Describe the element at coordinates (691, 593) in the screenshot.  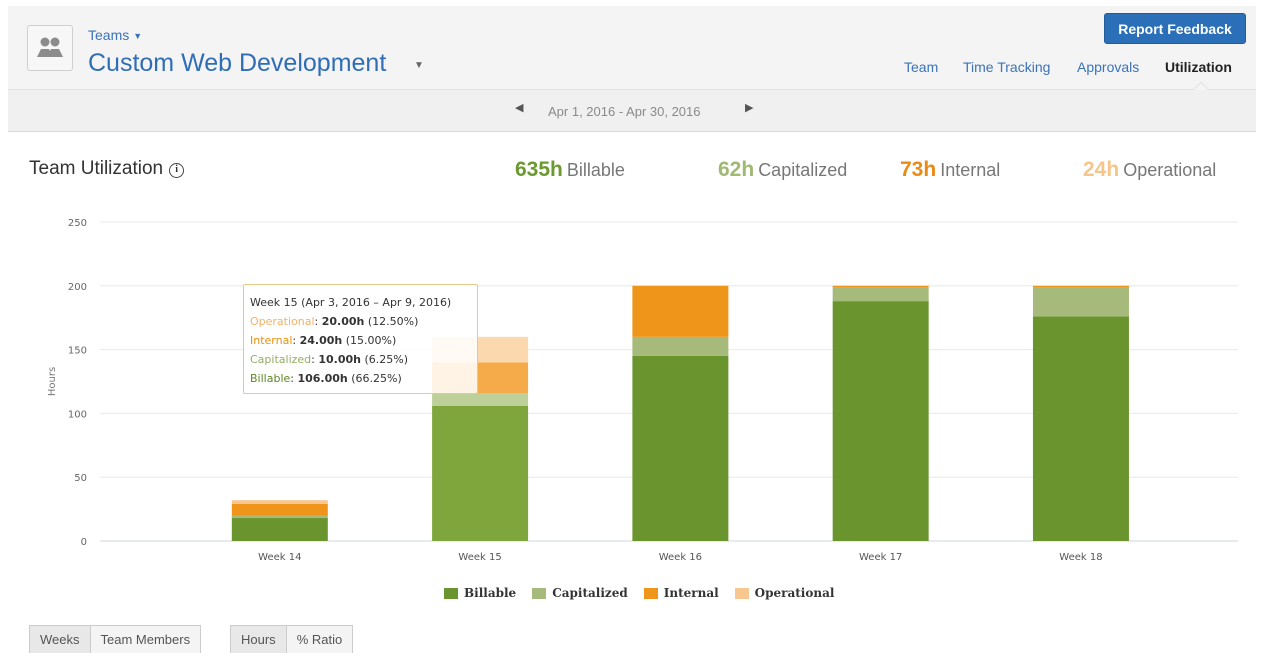
I see `legend-label: Internal` at that location.